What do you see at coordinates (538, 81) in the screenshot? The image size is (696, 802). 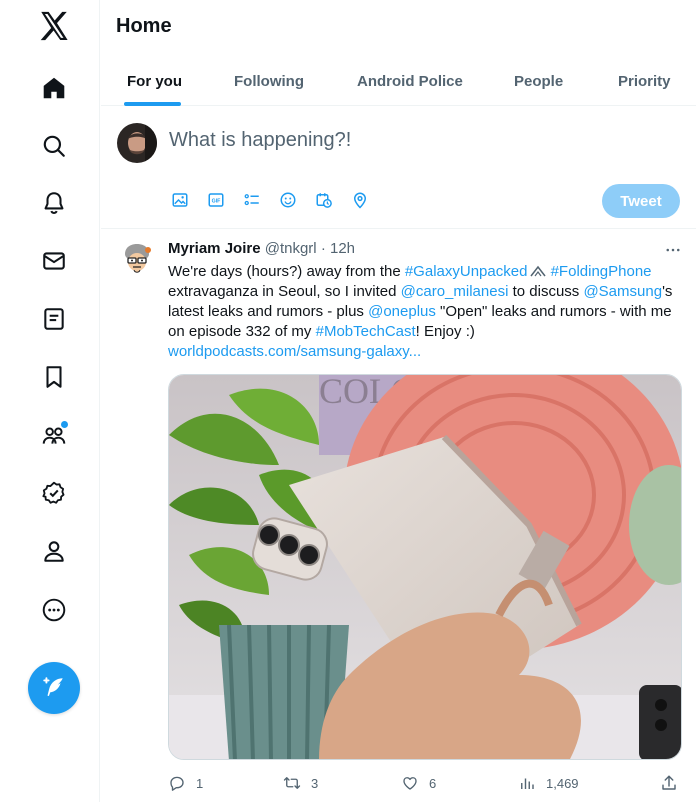 I see `tab-people: People` at bounding box center [538, 81].